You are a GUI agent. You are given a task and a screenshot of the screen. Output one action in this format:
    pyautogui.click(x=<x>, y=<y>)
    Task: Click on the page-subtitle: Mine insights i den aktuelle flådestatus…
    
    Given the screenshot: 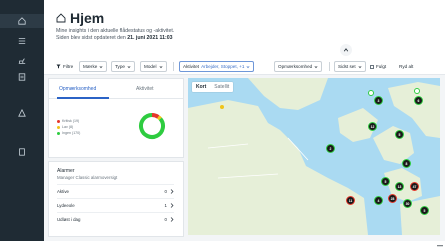 What is the action you would take?
    pyautogui.click(x=115, y=31)
    